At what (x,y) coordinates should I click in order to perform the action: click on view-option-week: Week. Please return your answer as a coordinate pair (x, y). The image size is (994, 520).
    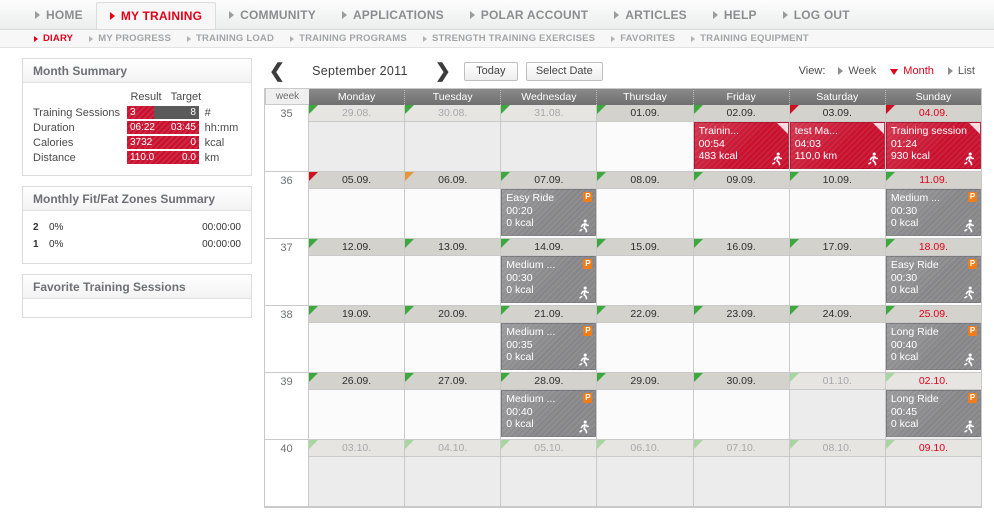
    Looking at the image, I should click on (857, 71).